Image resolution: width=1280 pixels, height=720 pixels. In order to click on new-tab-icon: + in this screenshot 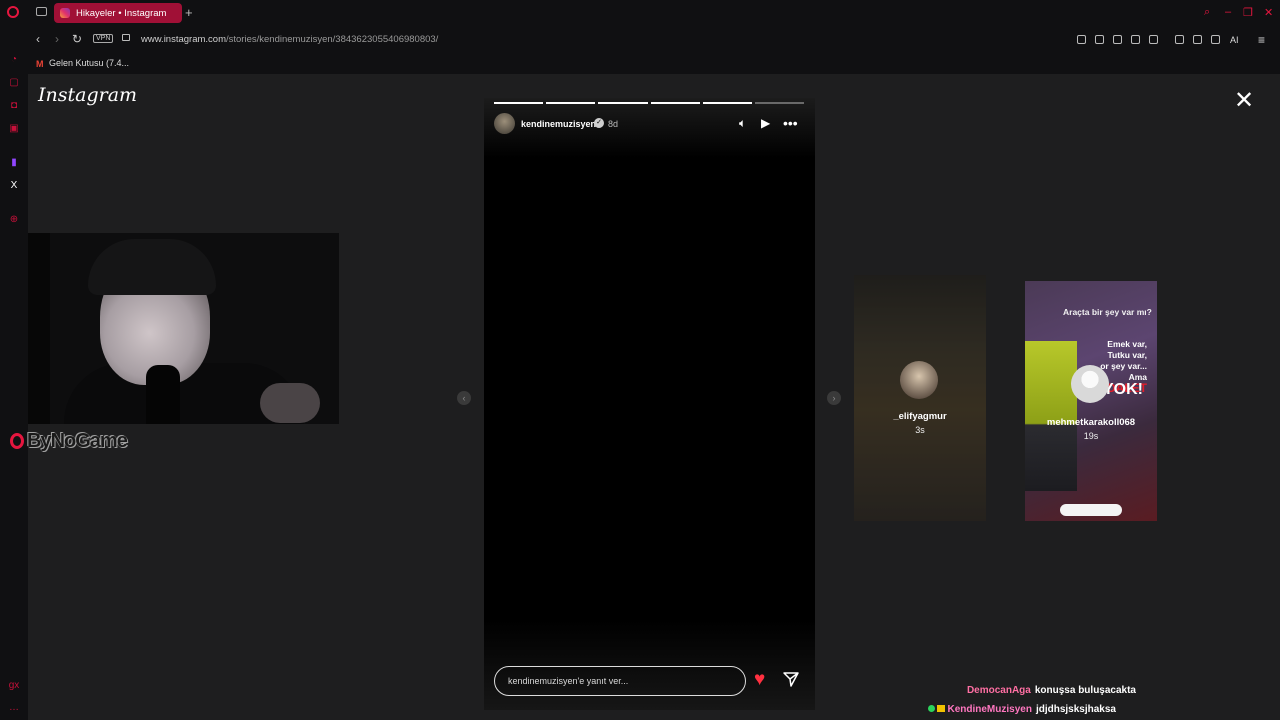, I will do `click(189, 12)`.